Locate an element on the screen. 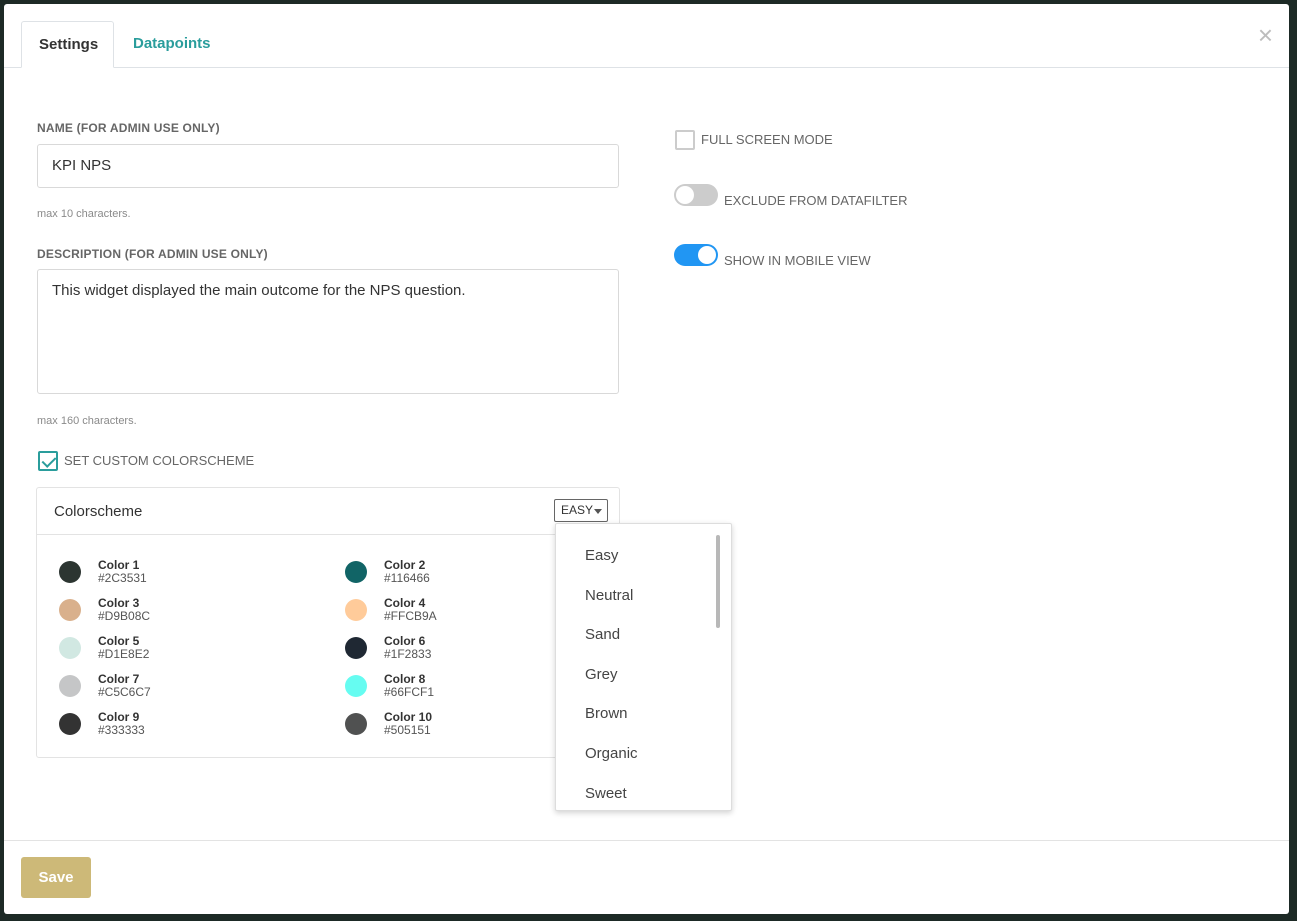 This screenshot has height=921, width=1297. color-name: Color 2 is located at coordinates (405, 565).